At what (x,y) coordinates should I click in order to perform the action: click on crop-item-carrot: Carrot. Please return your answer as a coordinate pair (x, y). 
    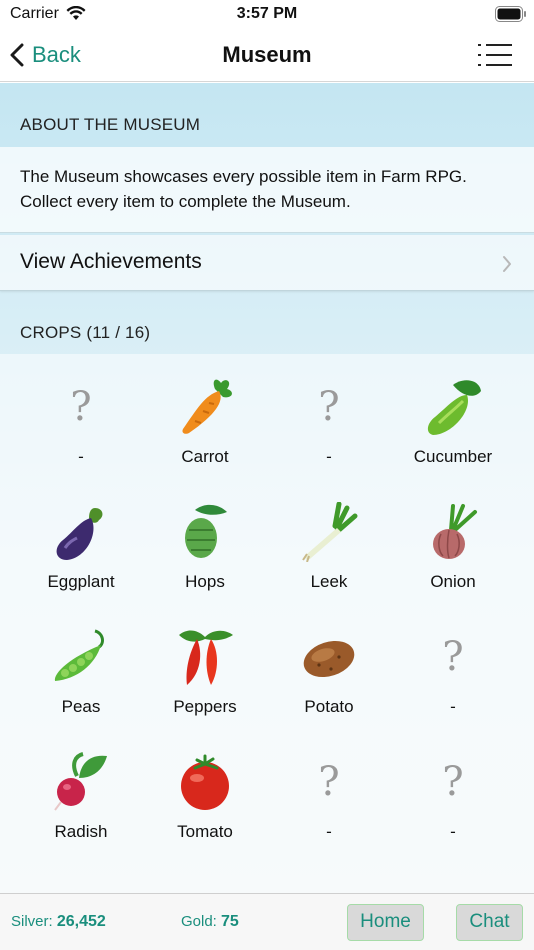
    Looking at the image, I should click on (205, 432).